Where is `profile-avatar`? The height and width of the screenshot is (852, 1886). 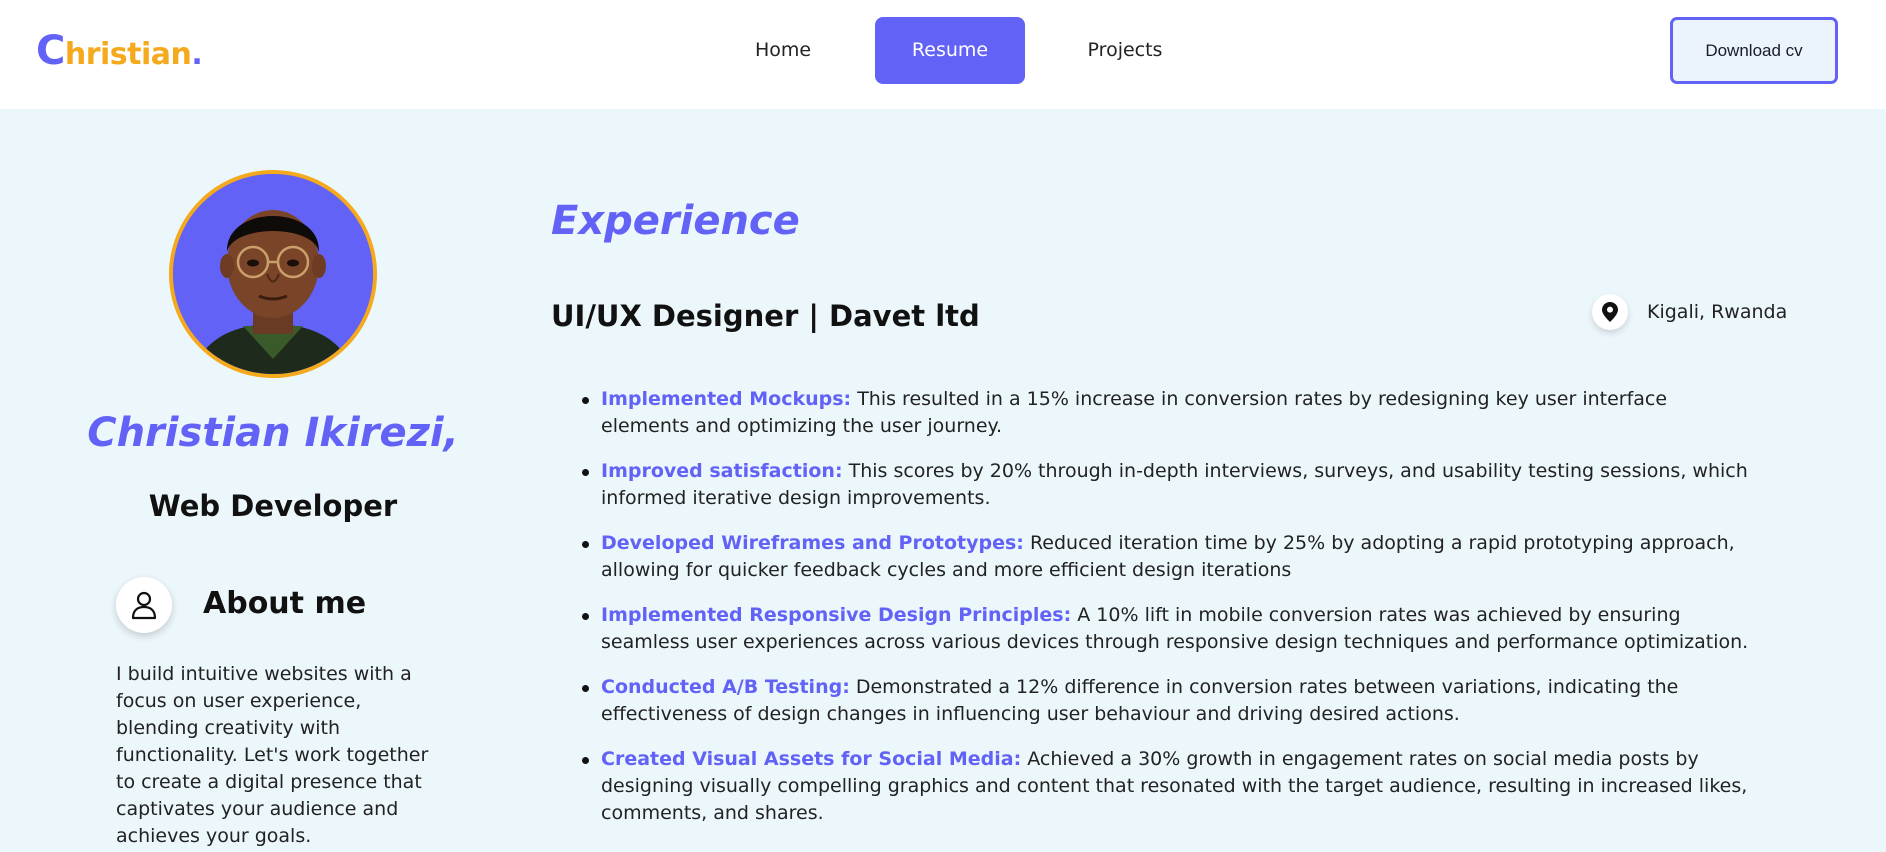
profile-avatar is located at coordinates (273, 274).